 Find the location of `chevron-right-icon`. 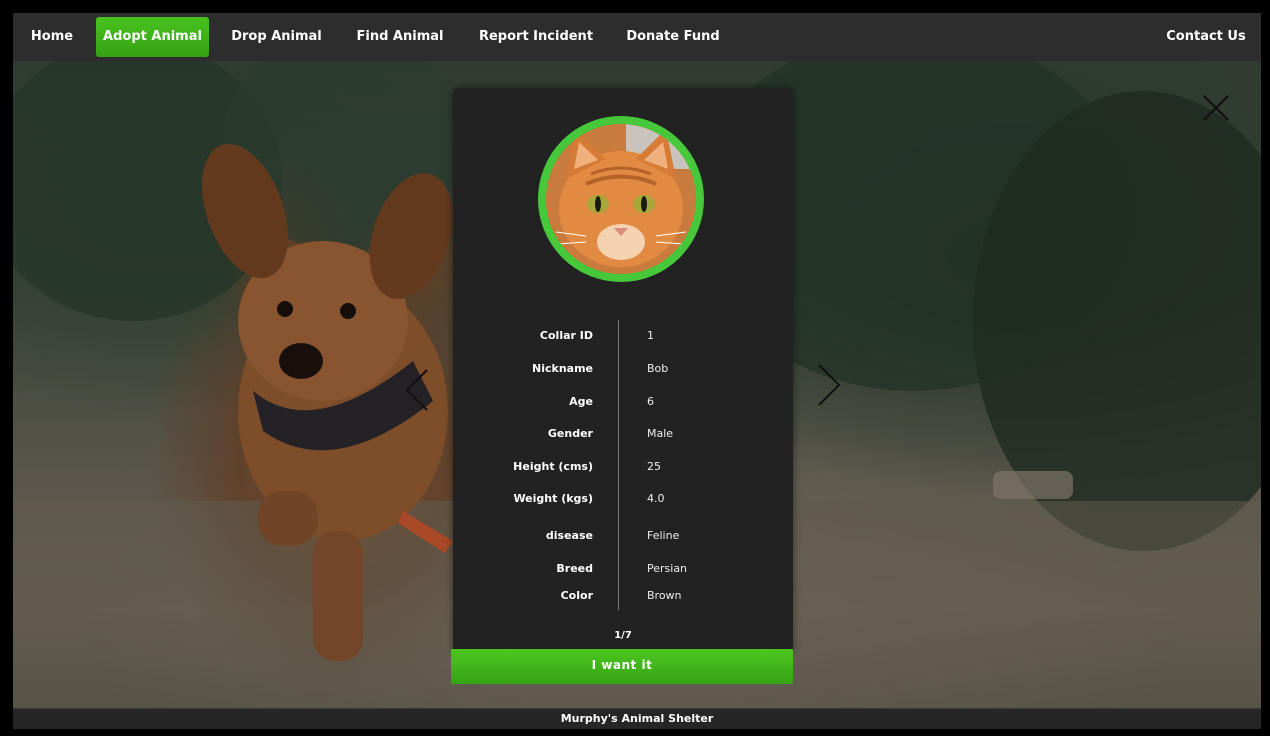

chevron-right-icon is located at coordinates (828, 385).